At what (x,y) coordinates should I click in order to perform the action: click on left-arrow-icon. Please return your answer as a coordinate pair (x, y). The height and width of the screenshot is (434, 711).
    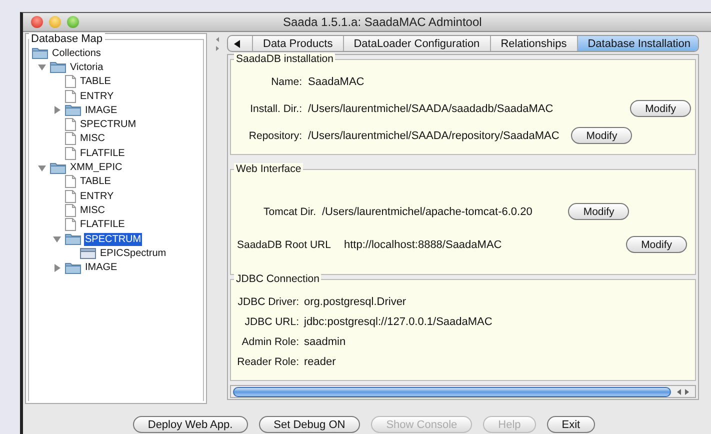
    Looking at the image, I should click on (237, 44).